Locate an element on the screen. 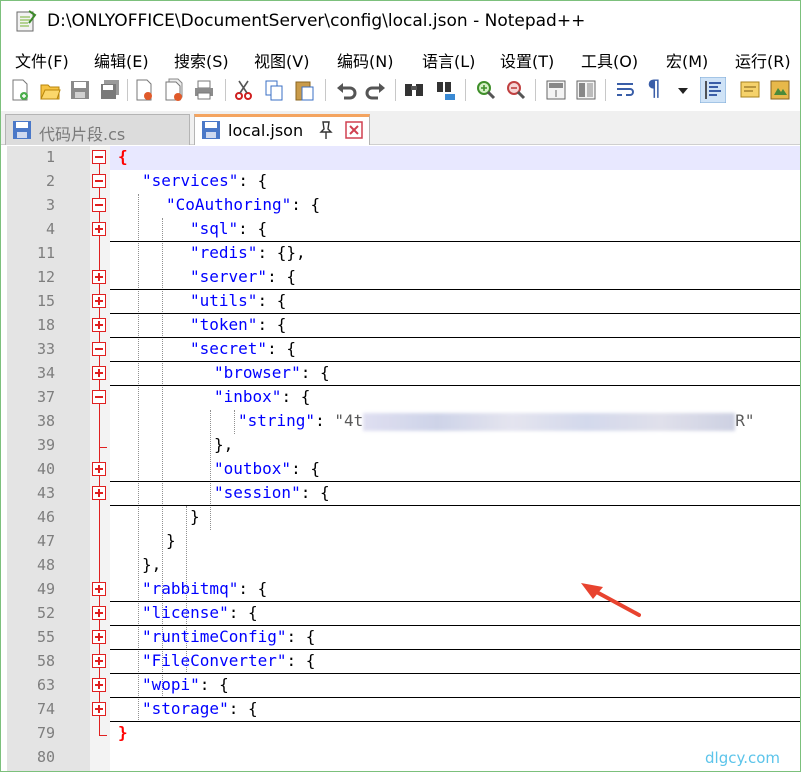  indent-guide-icon is located at coordinates (713, 90).